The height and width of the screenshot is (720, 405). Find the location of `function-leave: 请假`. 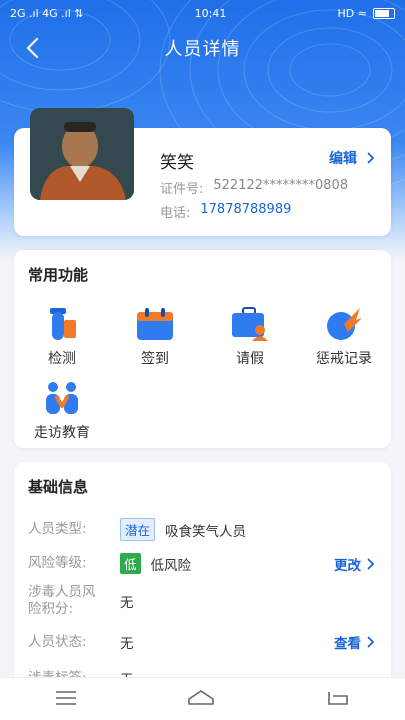

function-leave: 请假 is located at coordinates (250, 337).